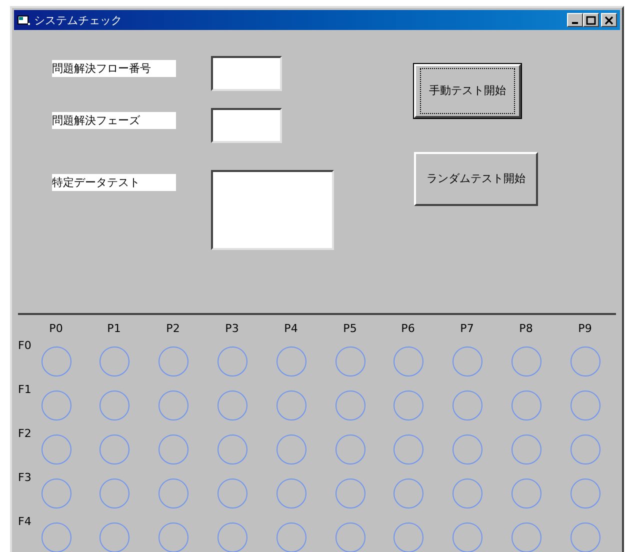 The image size is (626, 552). What do you see at coordinates (467, 328) in the screenshot?
I see `column-label: P7` at bounding box center [467, 328].